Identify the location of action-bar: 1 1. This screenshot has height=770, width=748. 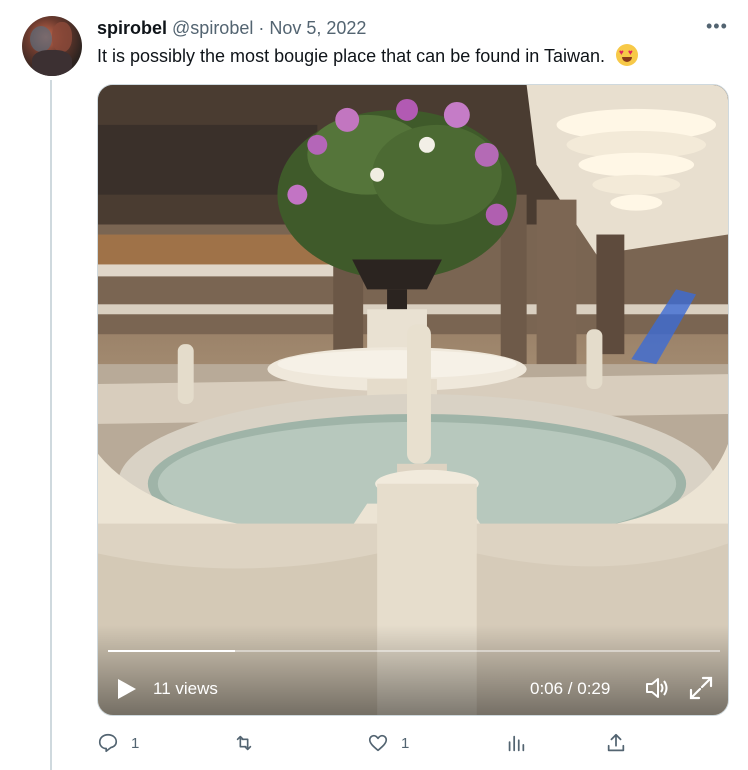
(413, 745).